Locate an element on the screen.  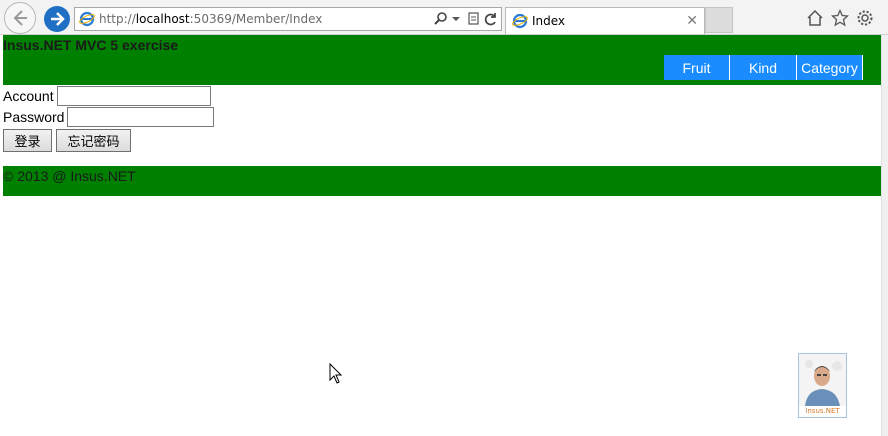
tab-title: Index is located at coordinates (549, 21).